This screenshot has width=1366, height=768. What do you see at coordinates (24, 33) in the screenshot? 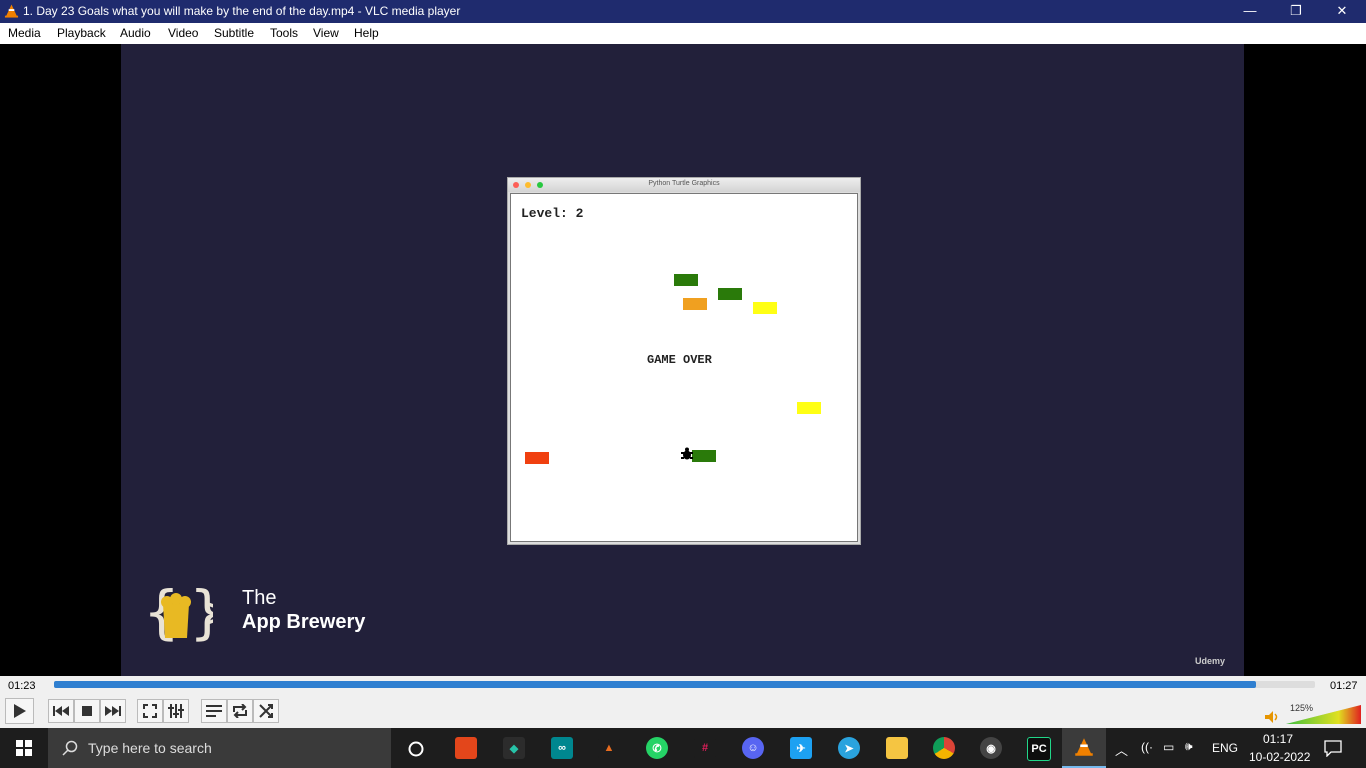
I see `menu-media: Media` at bounding box center [24, 33].